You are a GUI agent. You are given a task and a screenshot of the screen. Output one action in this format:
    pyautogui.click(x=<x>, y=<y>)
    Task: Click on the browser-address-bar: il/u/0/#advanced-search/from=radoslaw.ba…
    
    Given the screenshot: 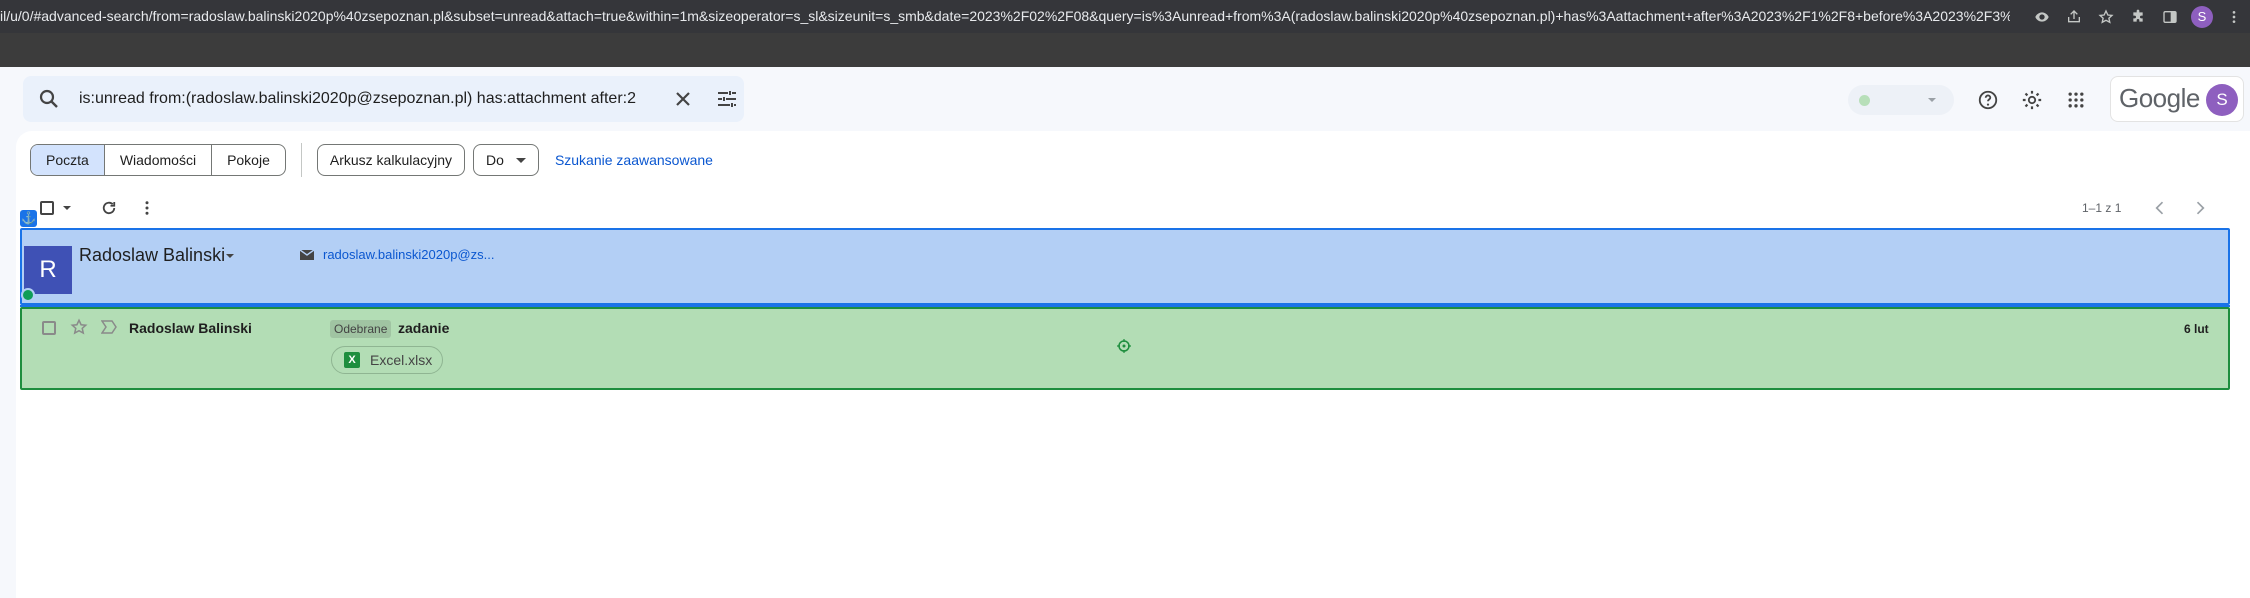 What is the action you would take?
    pyautogui.click(x=1125, y=16)
    